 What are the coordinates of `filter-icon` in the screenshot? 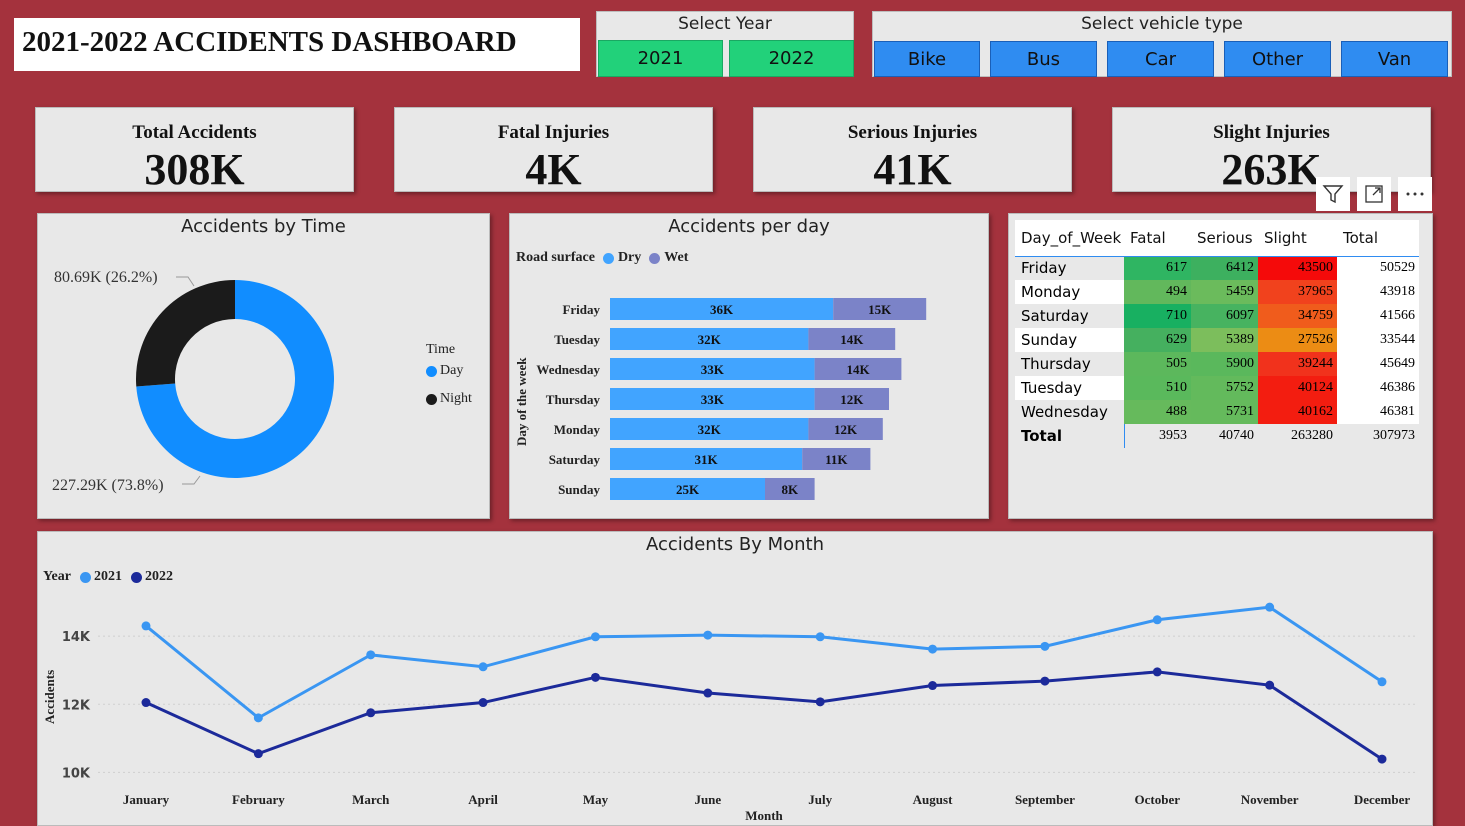 It's located at (1333, 194).